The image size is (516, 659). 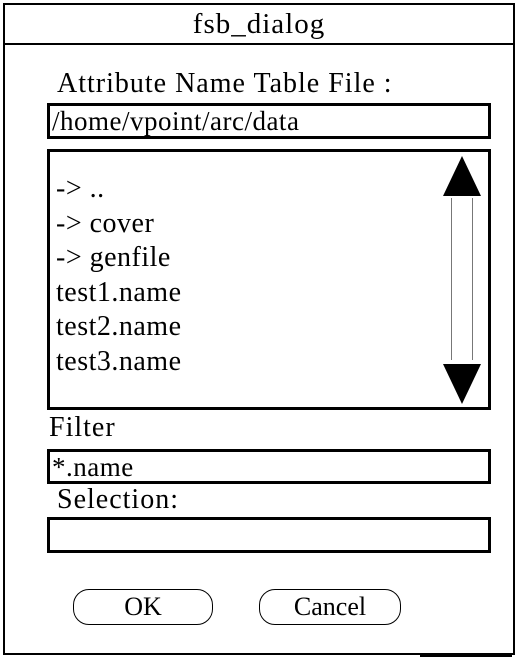 What do you see at coordinates (225, 83) in the screenshot?
I see `directory-label: Attribute Name Table File :` at bounding box center [225, 83].